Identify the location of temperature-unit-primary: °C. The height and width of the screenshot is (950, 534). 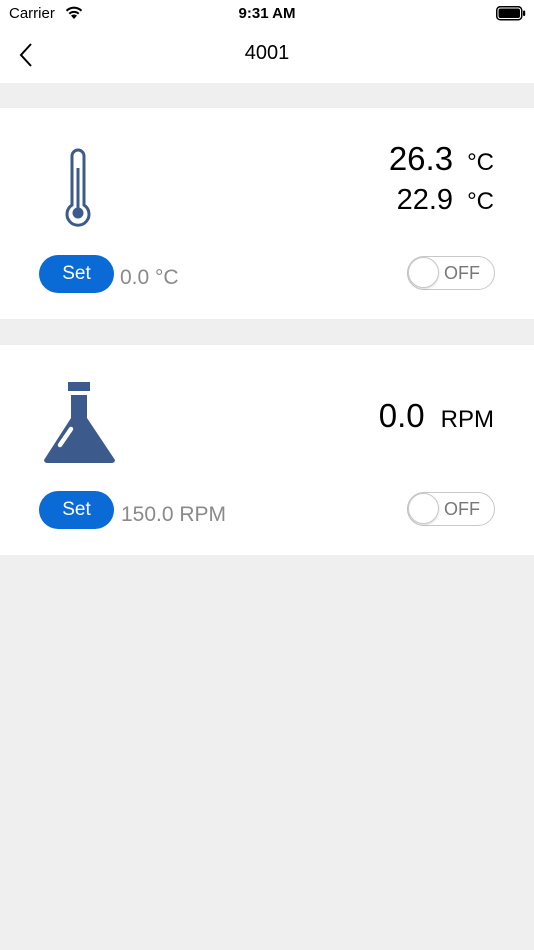
(480, 162).